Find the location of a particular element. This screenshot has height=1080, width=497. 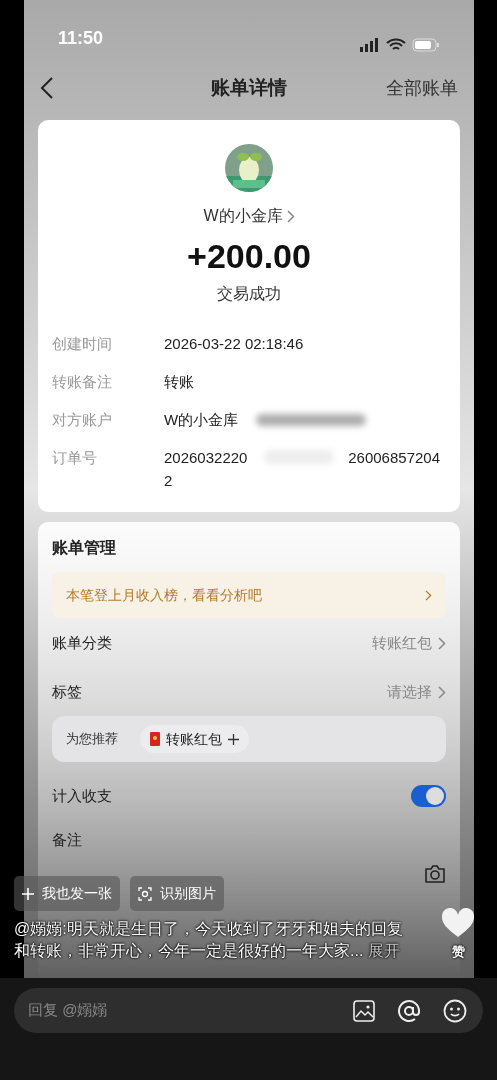

all-bills-link: 全部账单 is located at coordinates (422, 88).